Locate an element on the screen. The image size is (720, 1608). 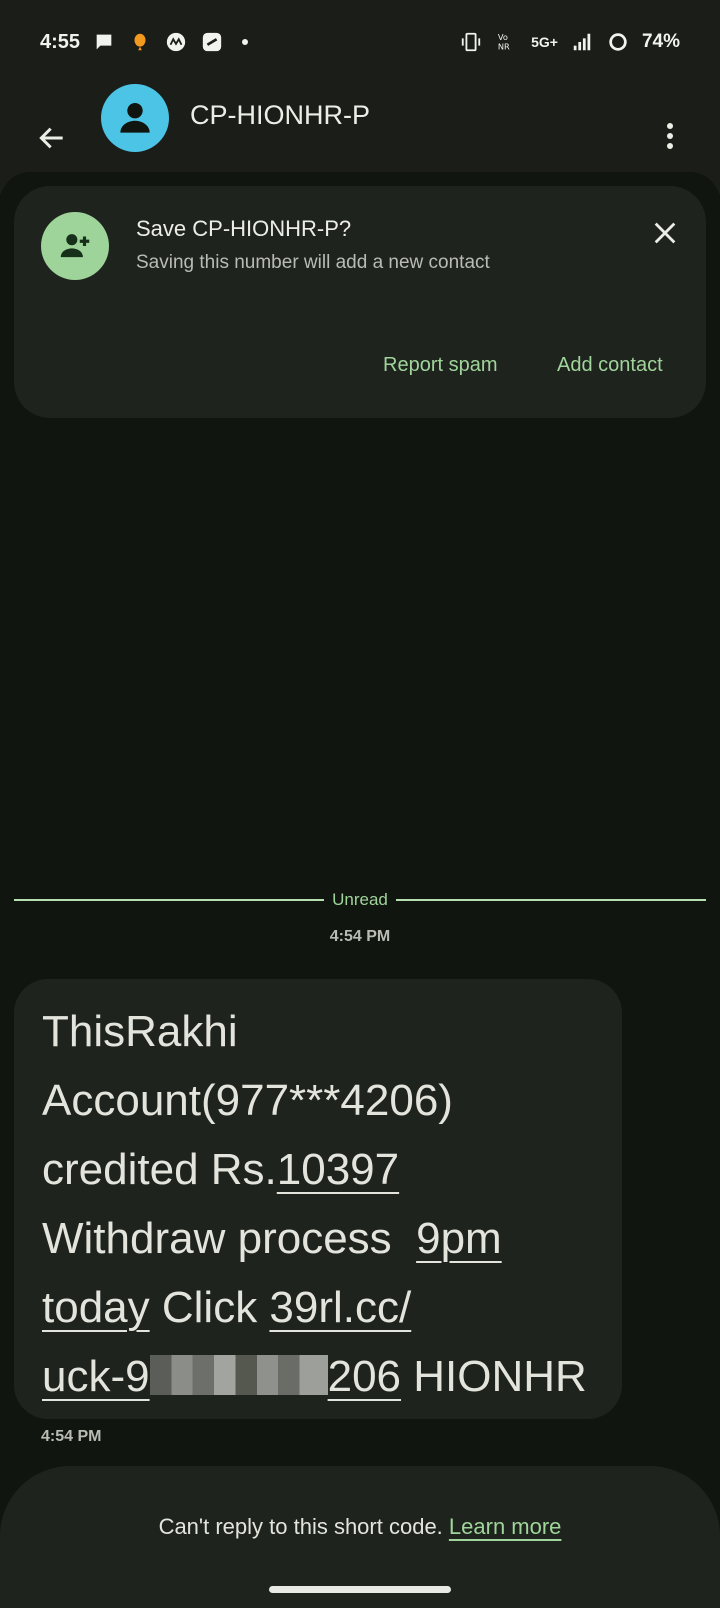
message-text-segment: Click is located at coordinates (209, 1307).